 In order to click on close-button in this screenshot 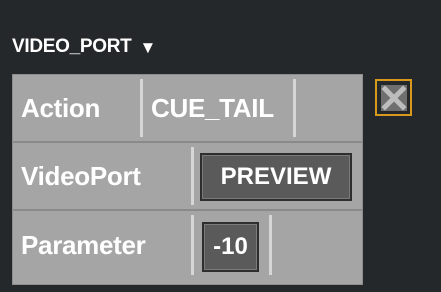, I will do `click(393, 97)`.